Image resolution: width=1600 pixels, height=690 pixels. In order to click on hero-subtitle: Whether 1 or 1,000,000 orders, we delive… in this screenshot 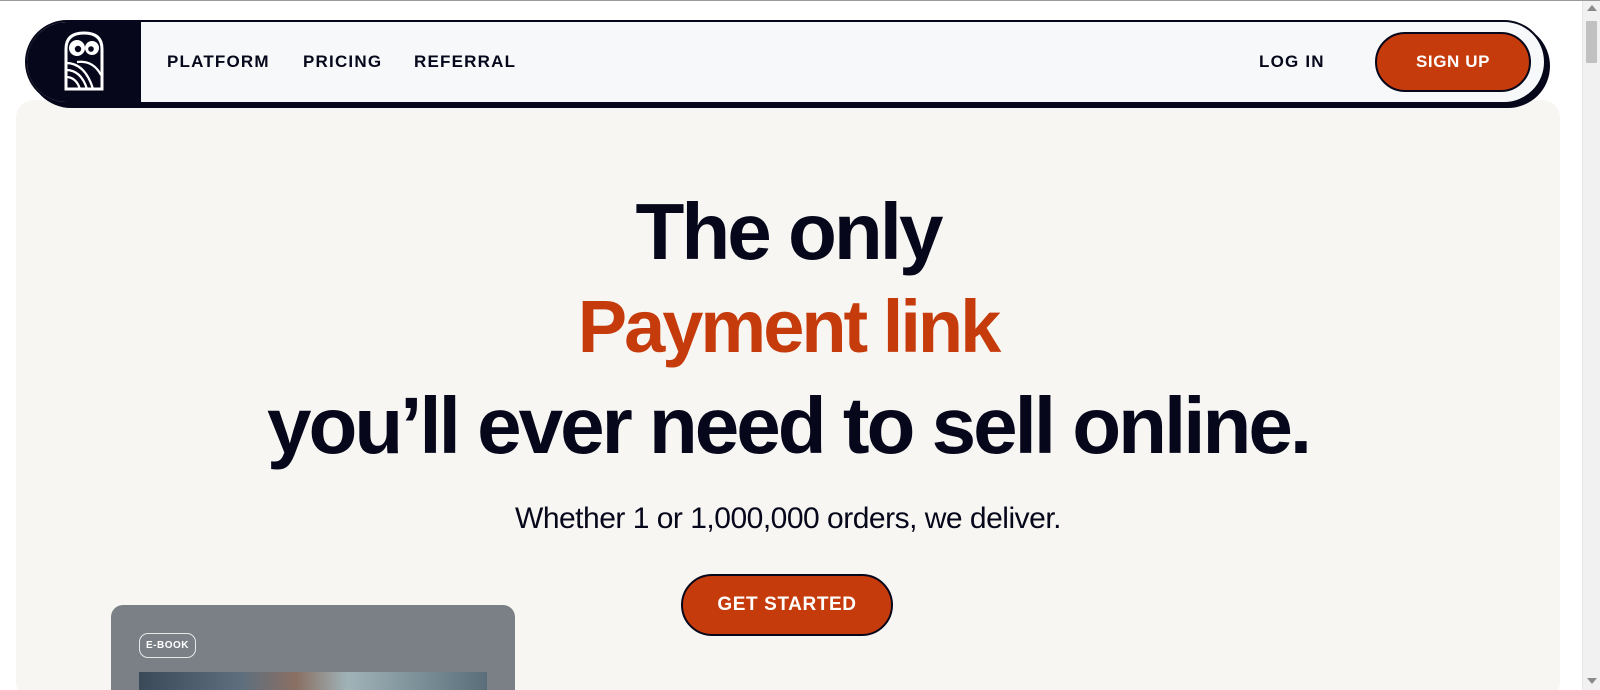, I will do `click(788, 518)`.